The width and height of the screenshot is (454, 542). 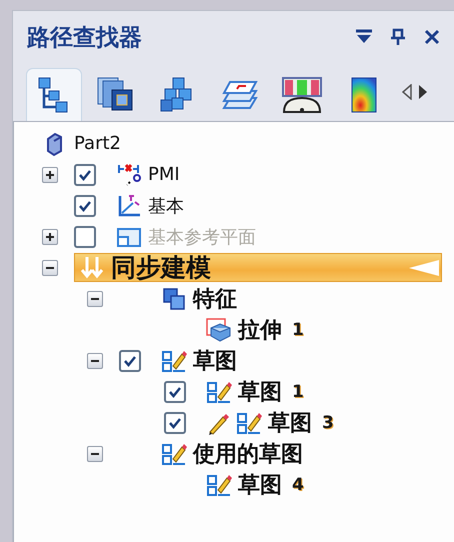 I want to click on tree-row: 草图 1, so click(x=234, y=391).